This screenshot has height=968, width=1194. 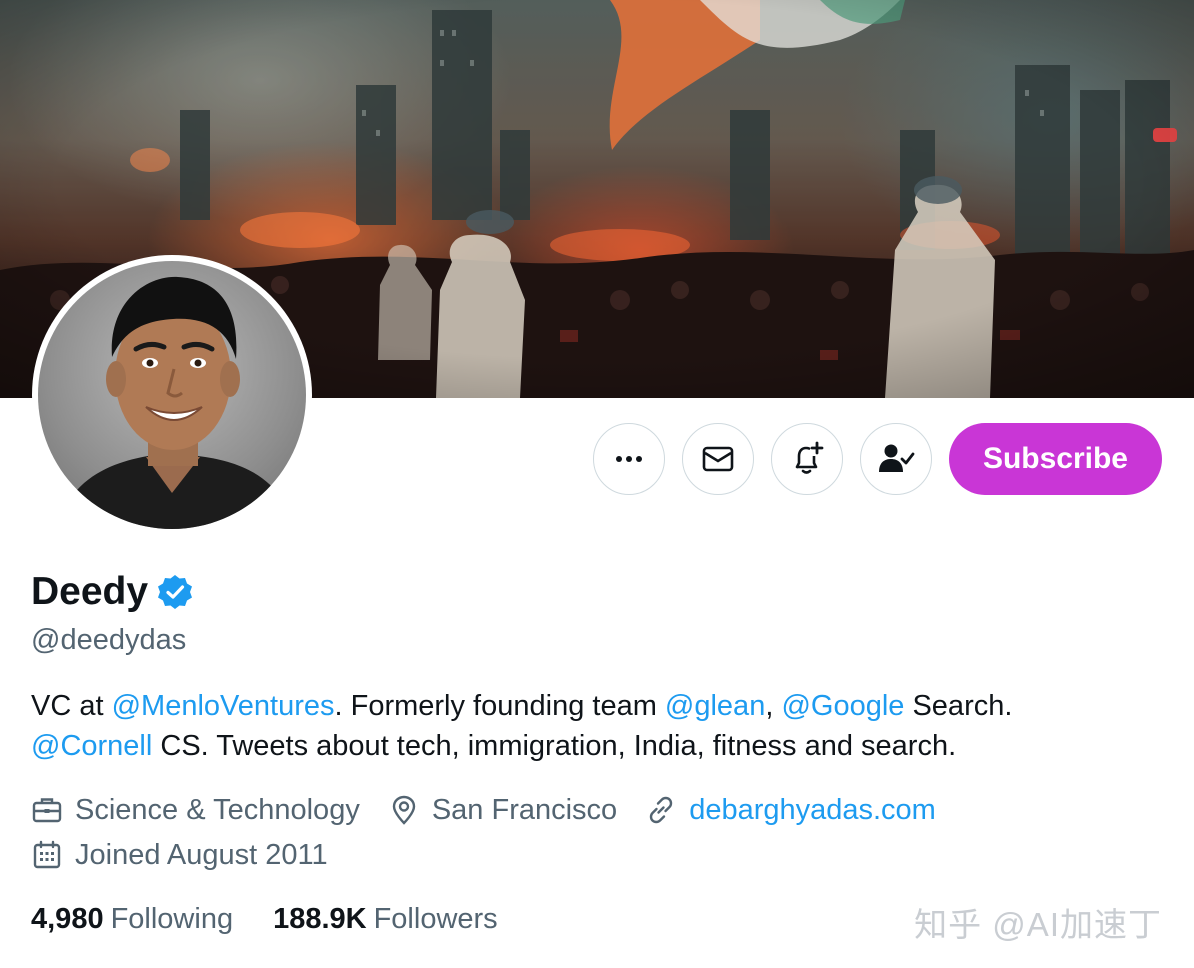 What do you see at coordinates (47, 854) in the screenshot?
I see `calendar-icon` at bounding box center [47, 854].